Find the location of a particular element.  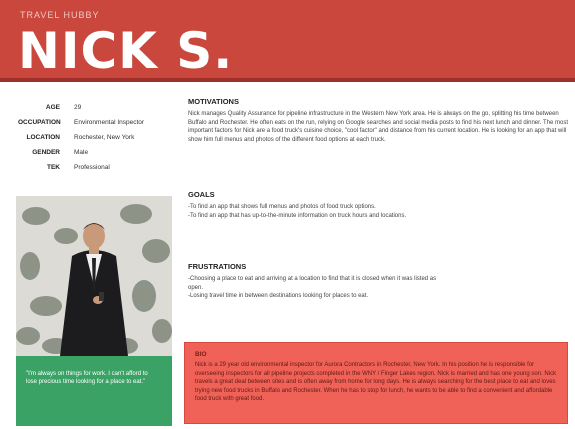

profile-value: Environmental Inspector is located at coordinates (109, 122).